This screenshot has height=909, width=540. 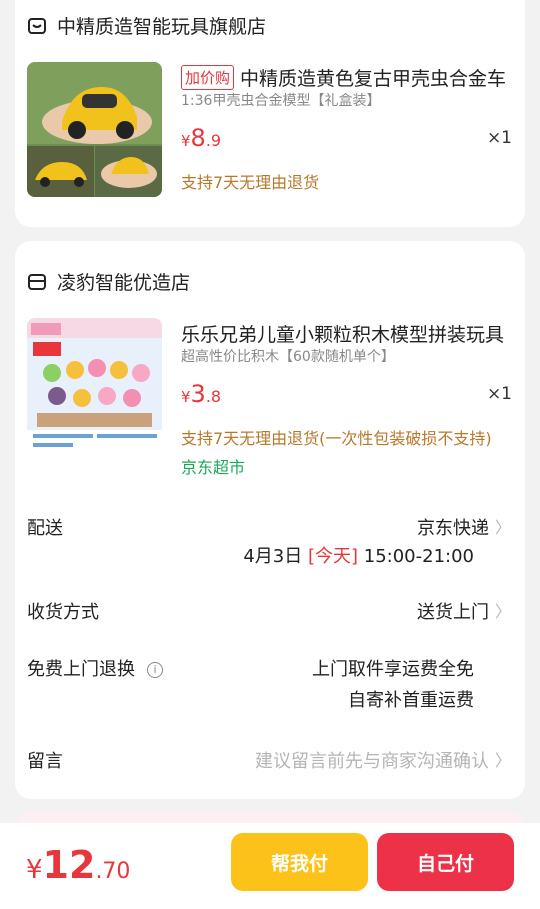 I want to click on product-image-blocks, so click(x=94, y=385).